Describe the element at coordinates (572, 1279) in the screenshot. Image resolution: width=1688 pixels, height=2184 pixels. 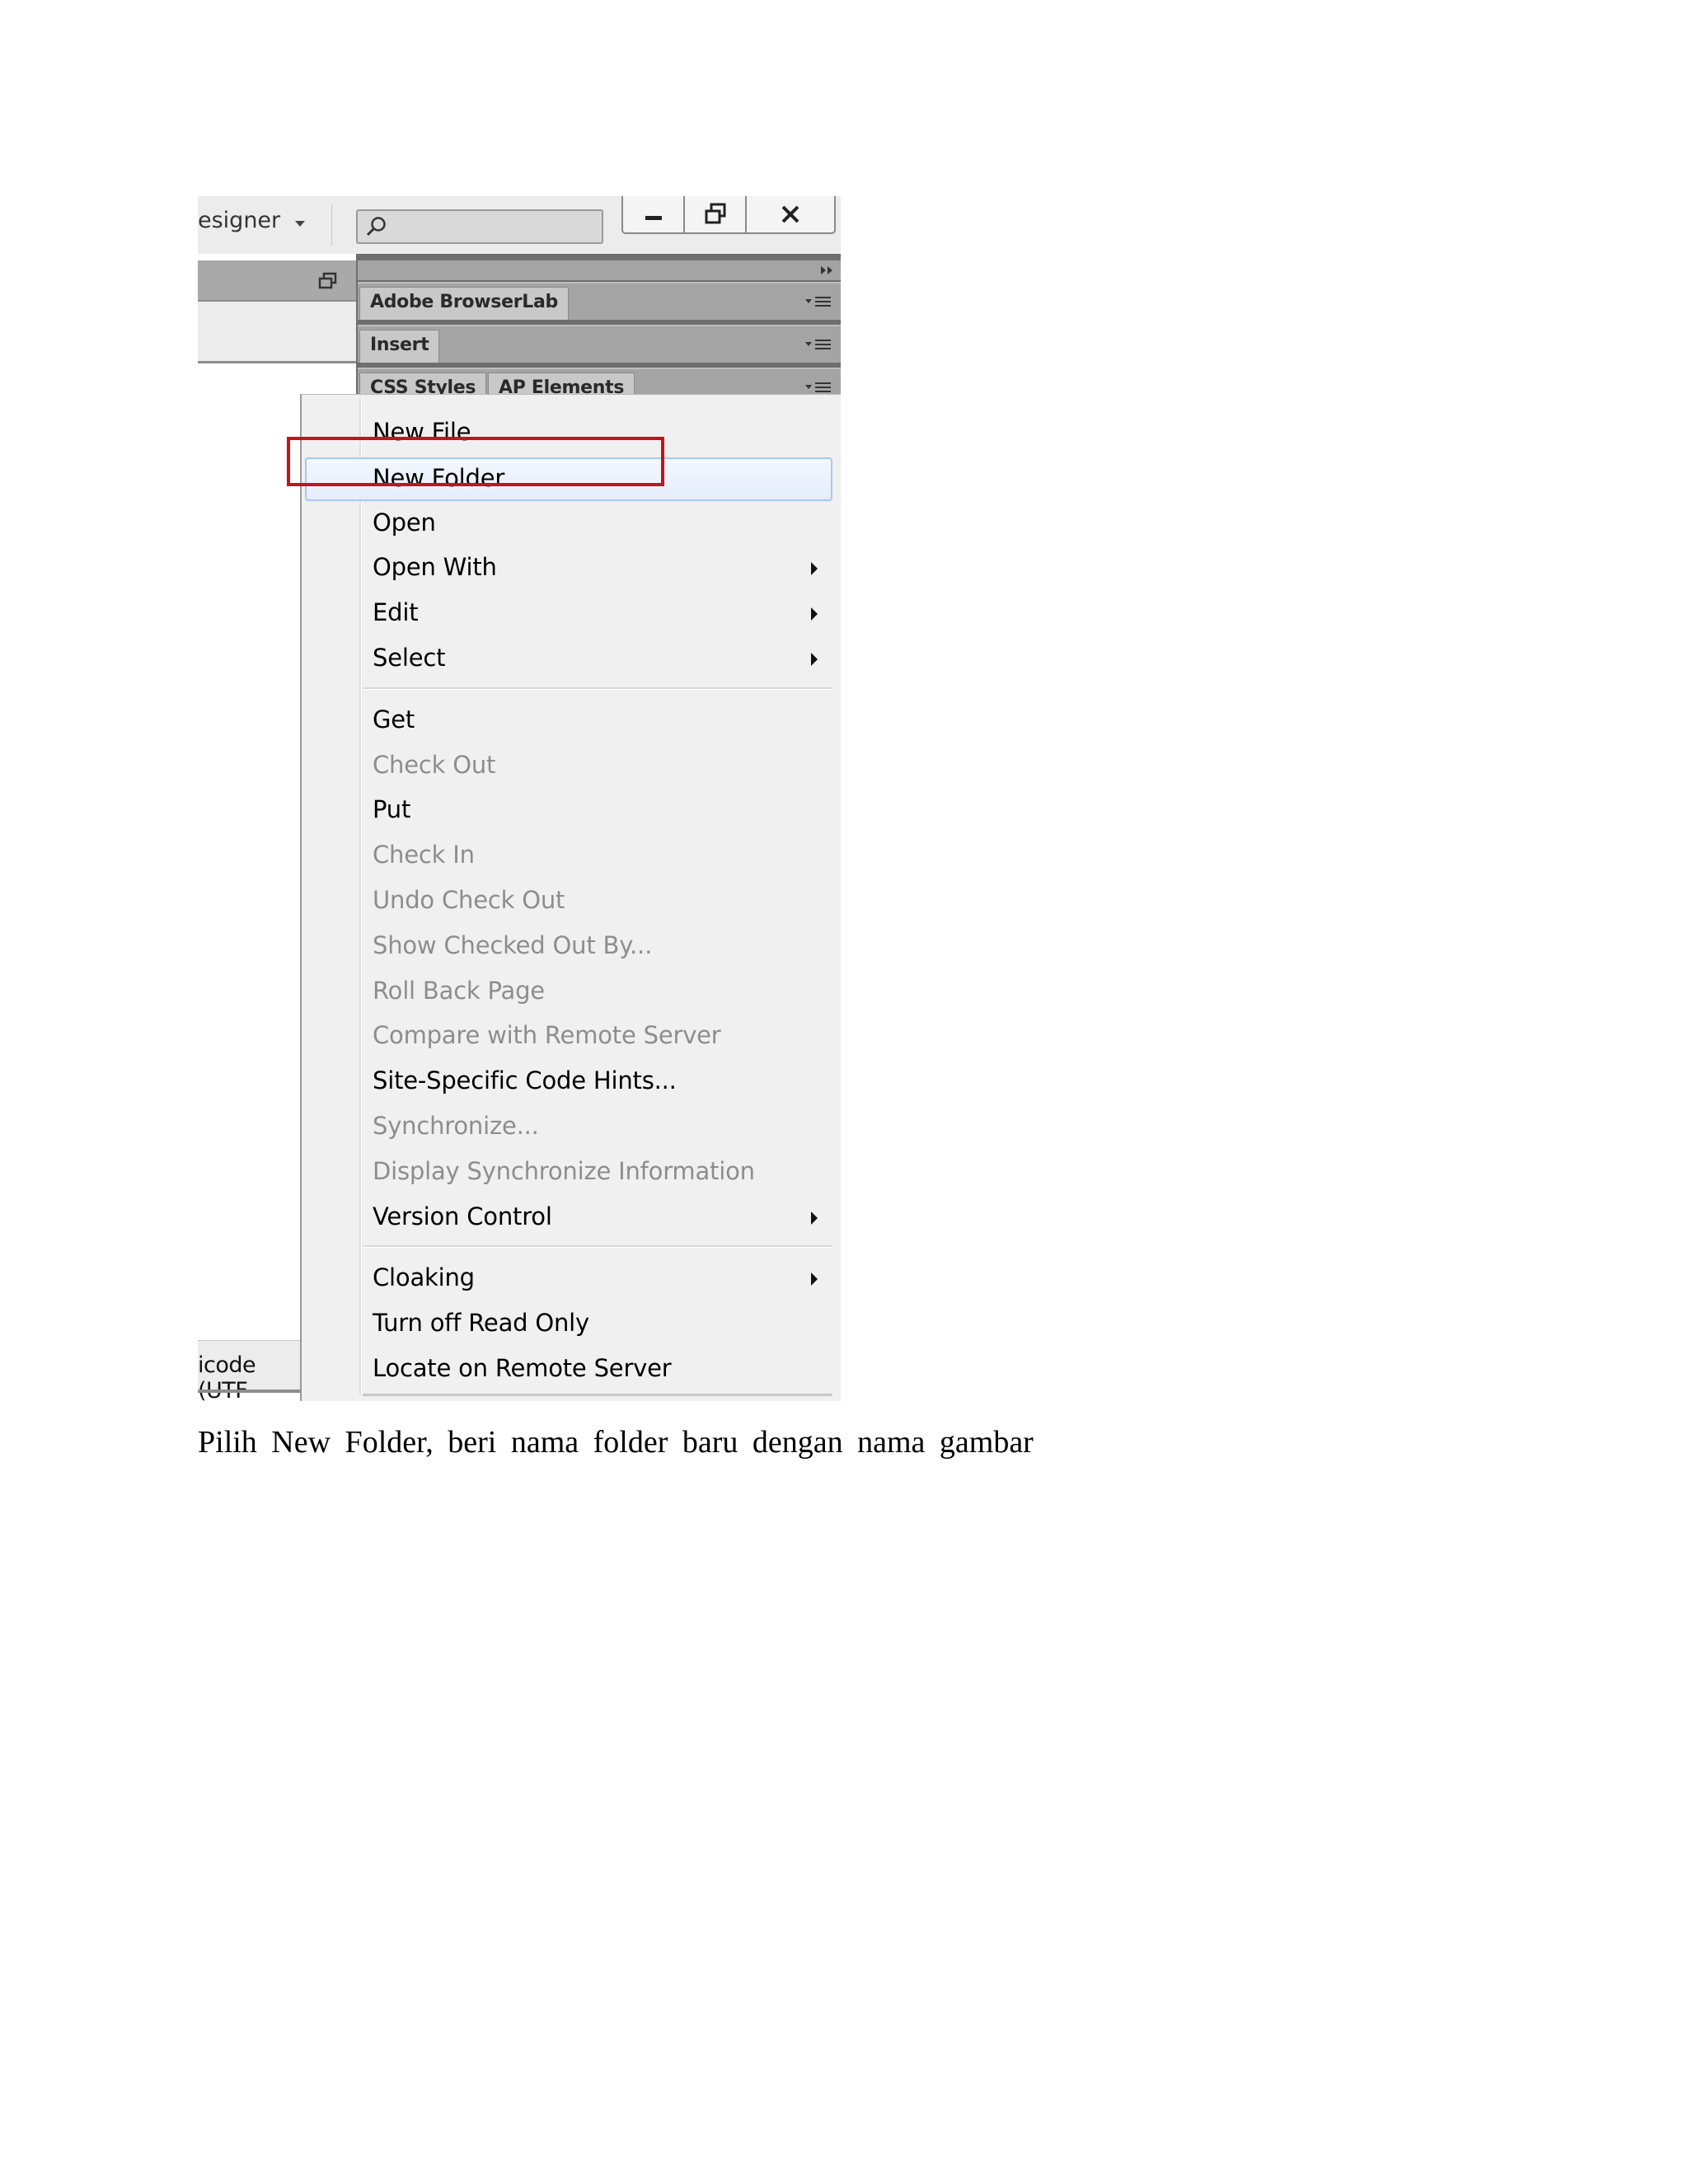
I see `menu-item-cloaking: Cloaking` at that location.